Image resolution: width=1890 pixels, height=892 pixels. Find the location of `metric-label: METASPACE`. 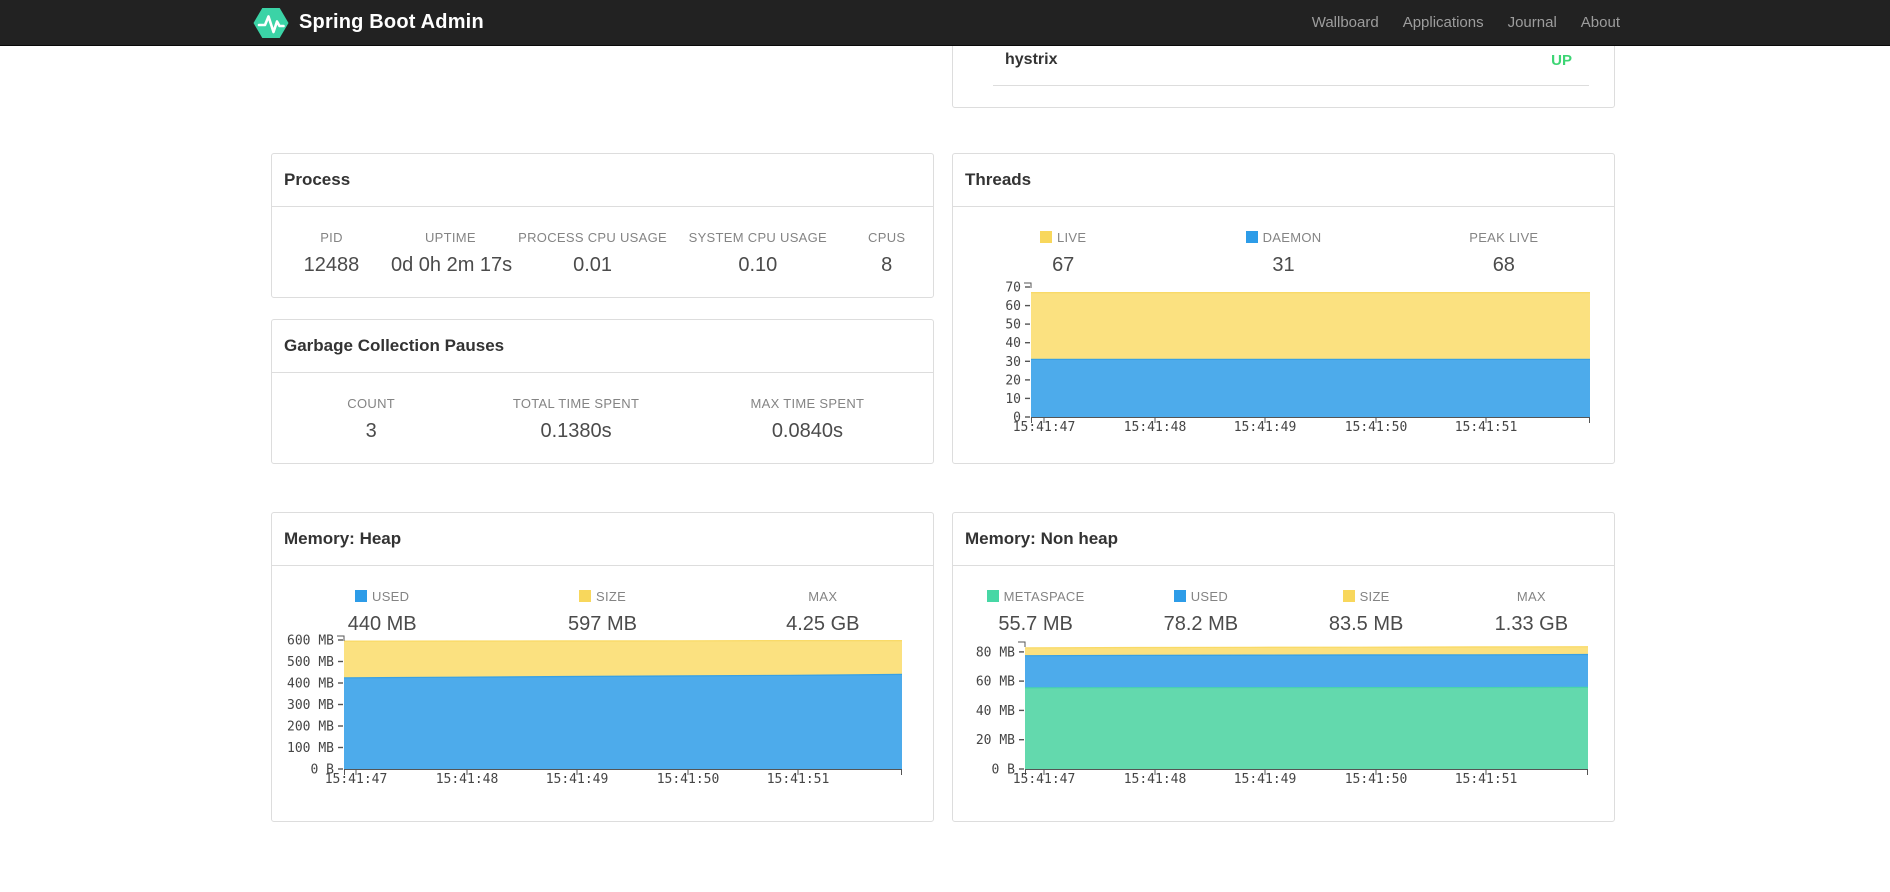

metric-label: METASPACE is located at coordinates (1035, 597).